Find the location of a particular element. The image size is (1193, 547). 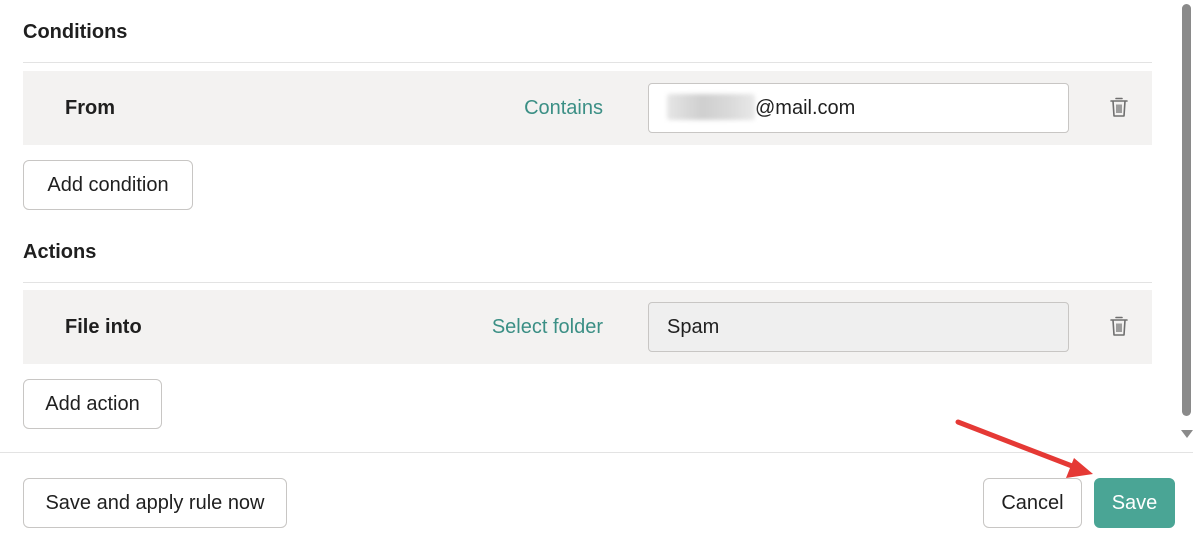

scrollbar-thumb is located at coordinates (1186, 210).